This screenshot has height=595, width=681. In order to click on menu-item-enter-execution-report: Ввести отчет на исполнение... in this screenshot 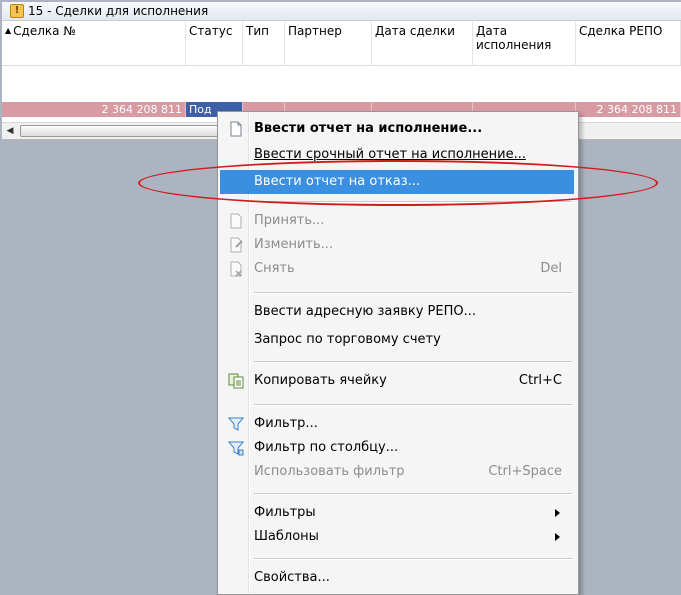, I will do `click(397, 129)`.